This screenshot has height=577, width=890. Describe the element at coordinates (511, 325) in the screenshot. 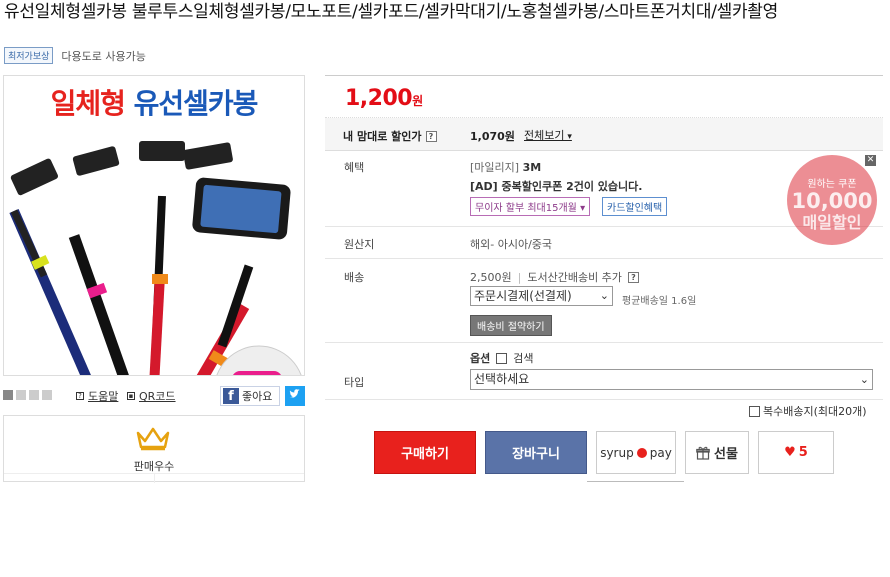

I see `save-shipping-button: 배송비 절약하기` at that location.